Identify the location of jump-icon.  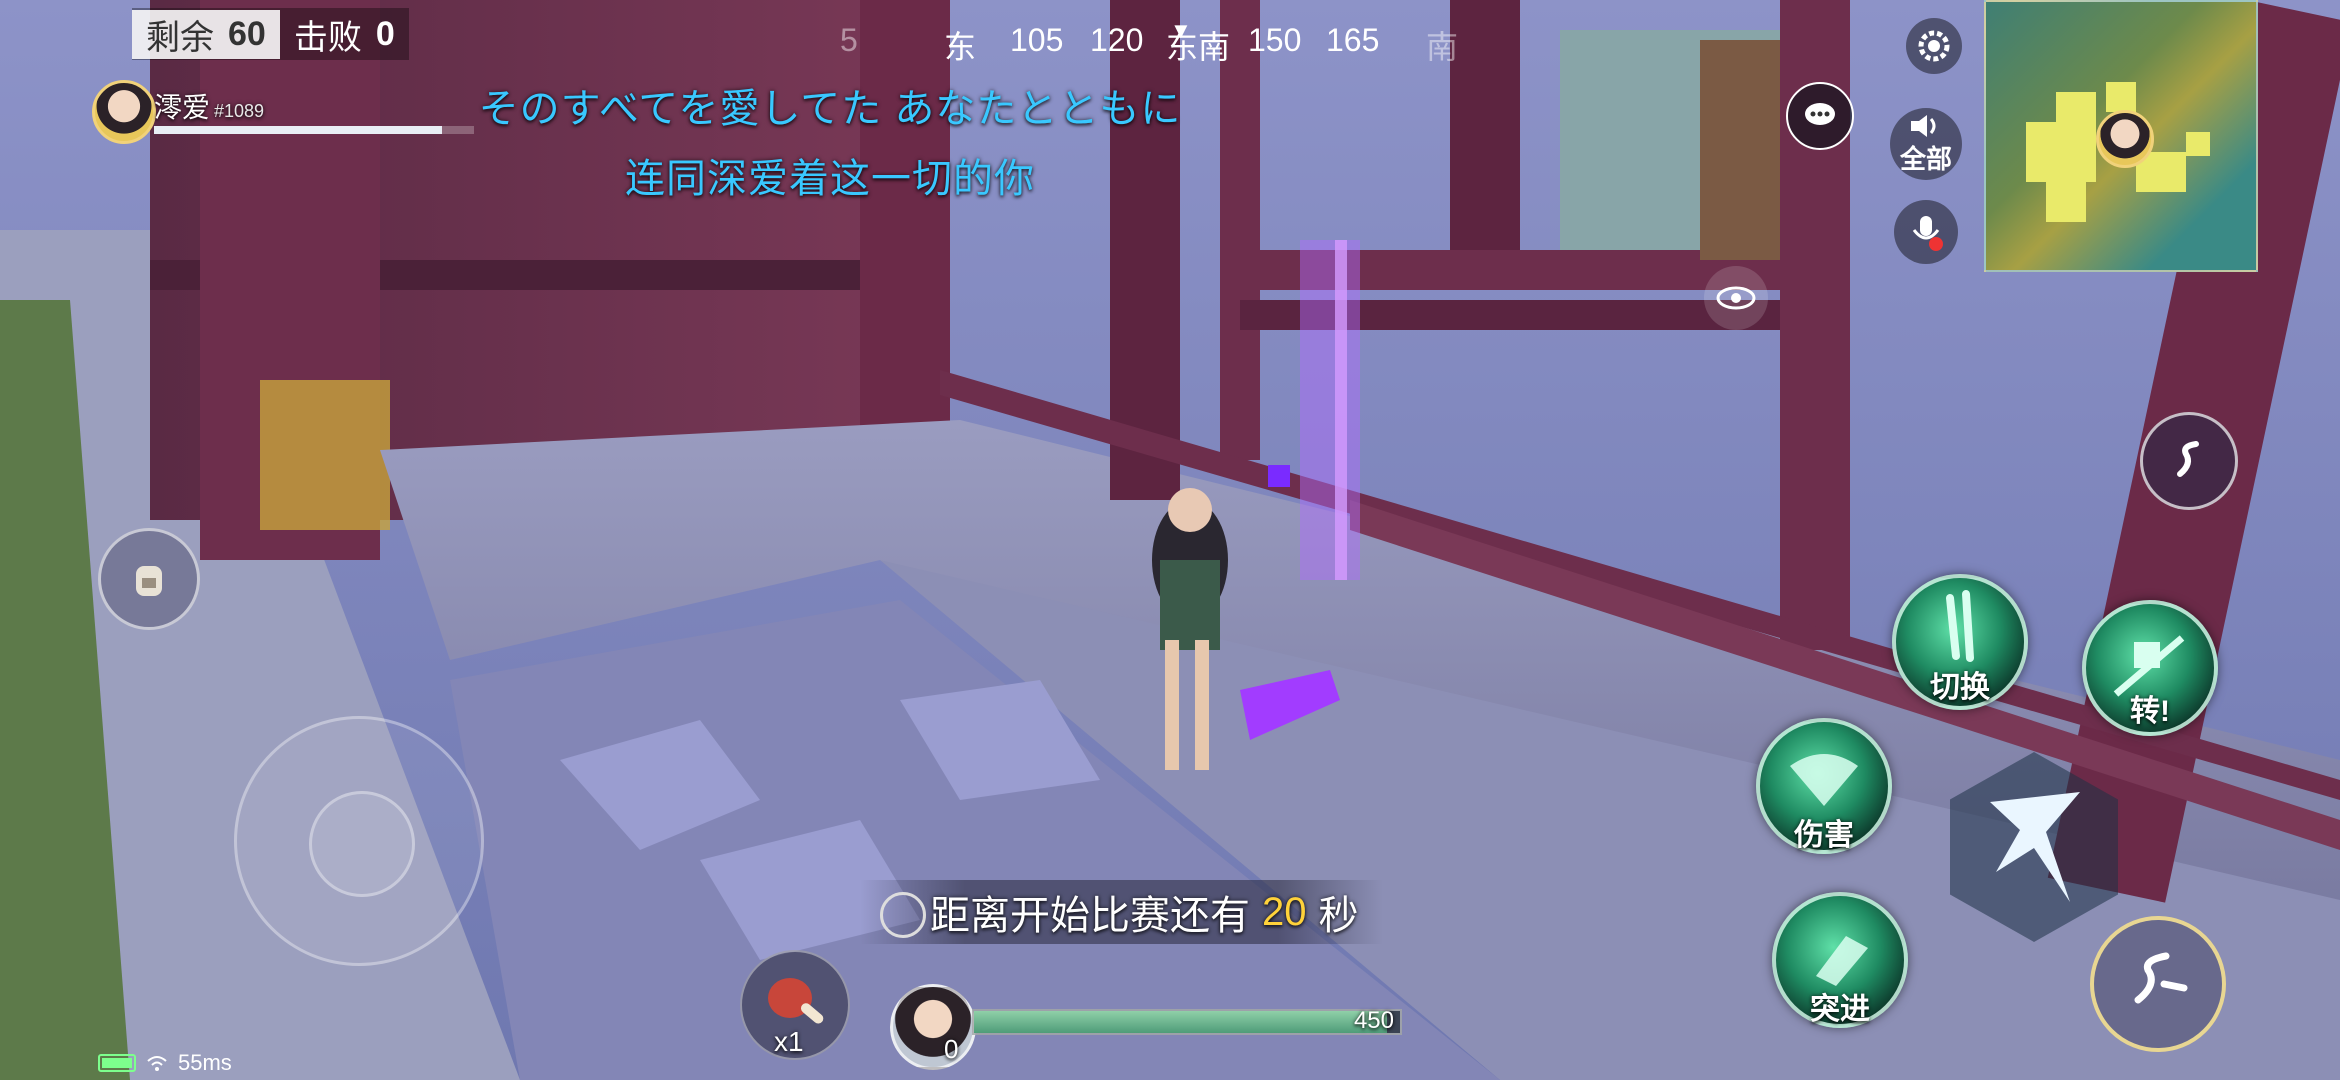
(2188, 459).